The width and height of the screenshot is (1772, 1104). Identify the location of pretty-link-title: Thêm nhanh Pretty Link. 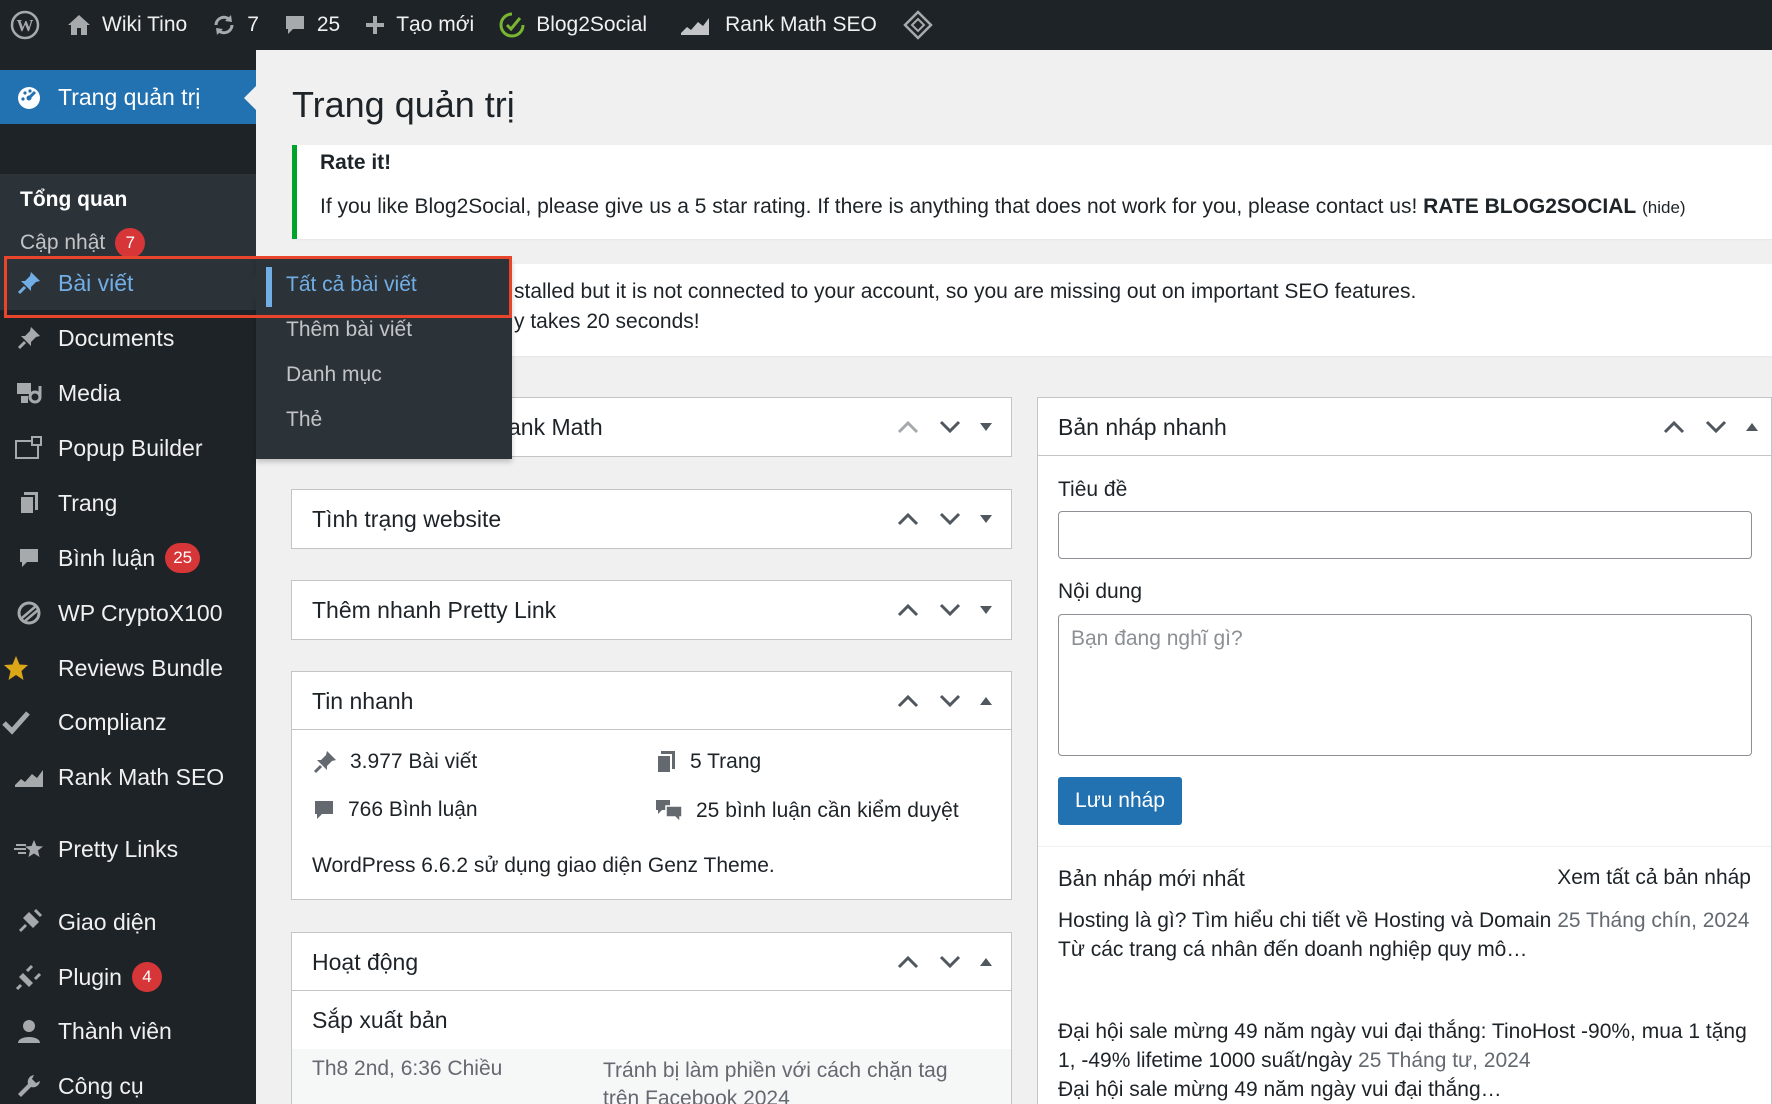
(434, 610).